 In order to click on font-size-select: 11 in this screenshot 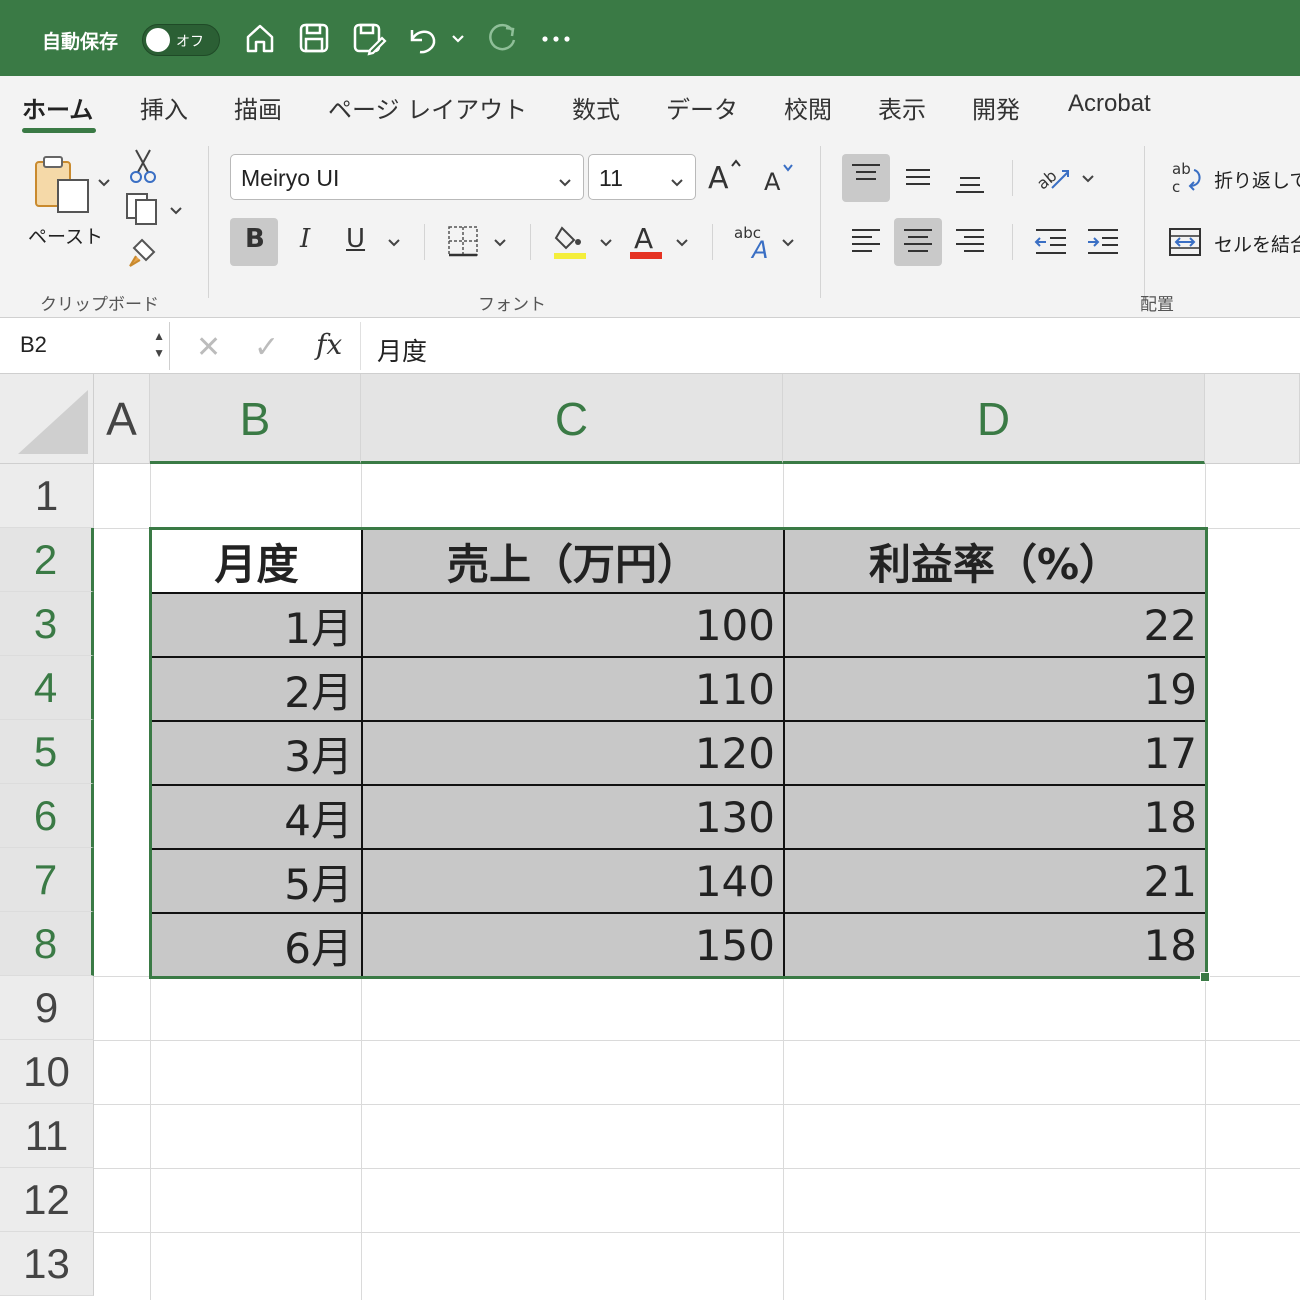, I will do `click(642, 177)`.